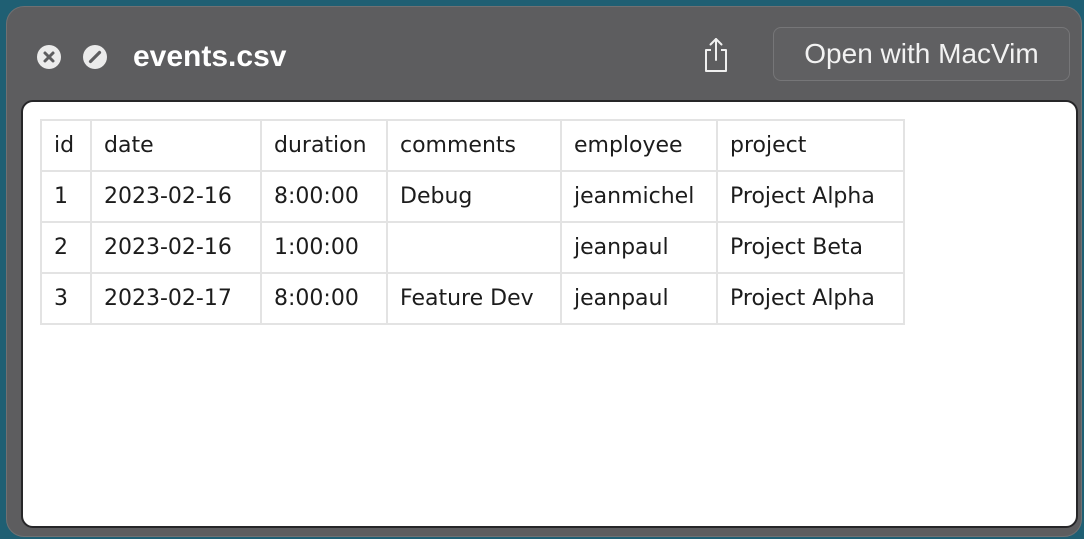  I want to click on fullscreen-button, so click(95, 57).